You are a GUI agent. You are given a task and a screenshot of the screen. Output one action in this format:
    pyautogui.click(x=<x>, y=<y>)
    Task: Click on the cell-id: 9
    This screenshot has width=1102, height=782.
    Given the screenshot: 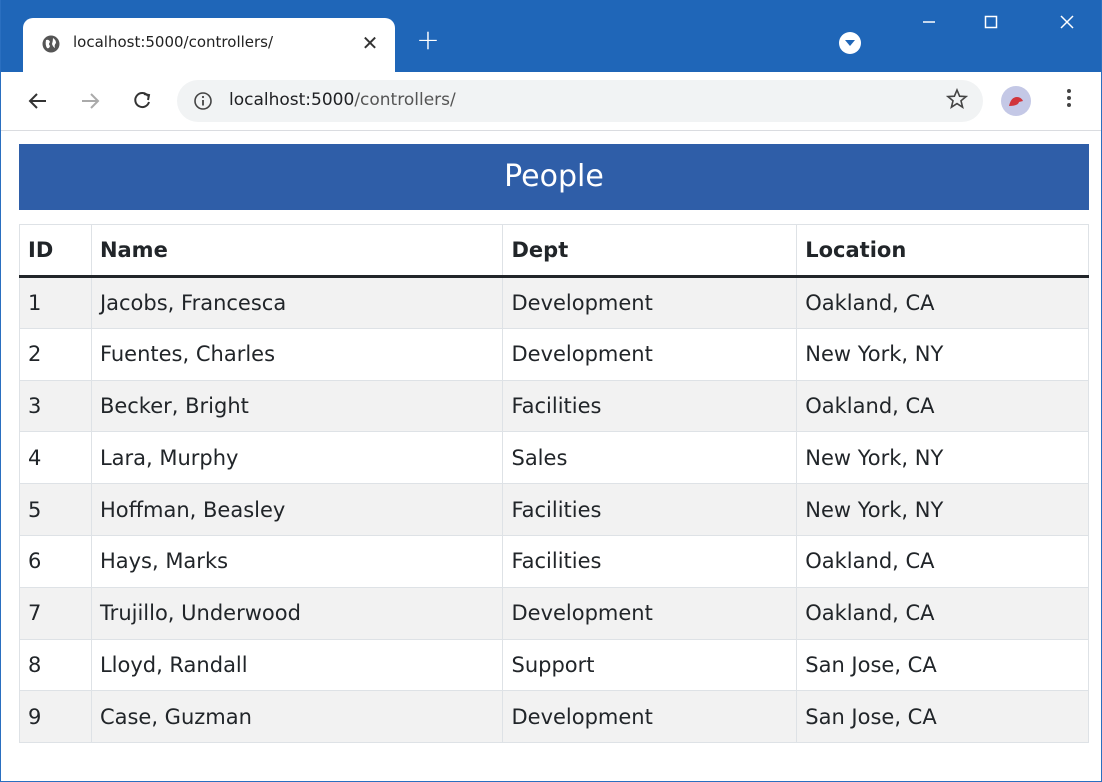 What is the action you would take?
    pyautogui.click(x=55, y=717)
    